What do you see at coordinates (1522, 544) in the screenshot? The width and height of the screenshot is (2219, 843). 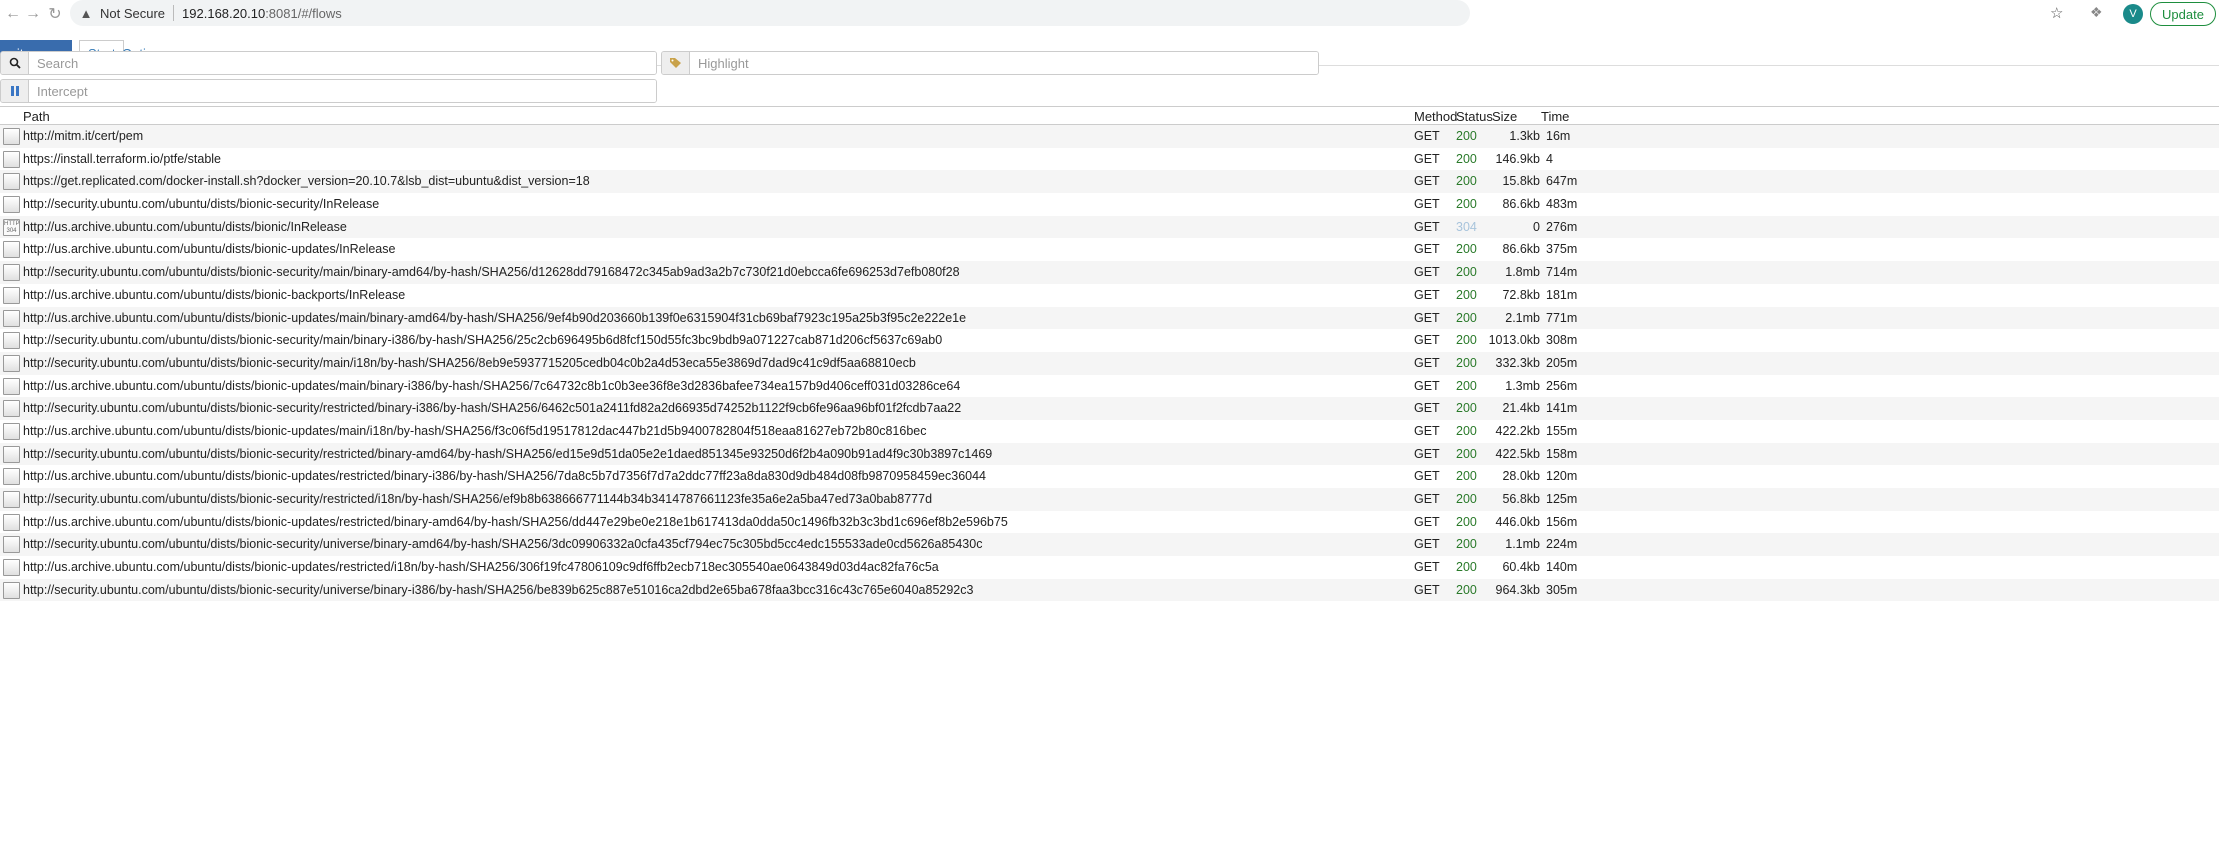 I see `flow-size: 1.1mb` at bounding box center [1522, 544].